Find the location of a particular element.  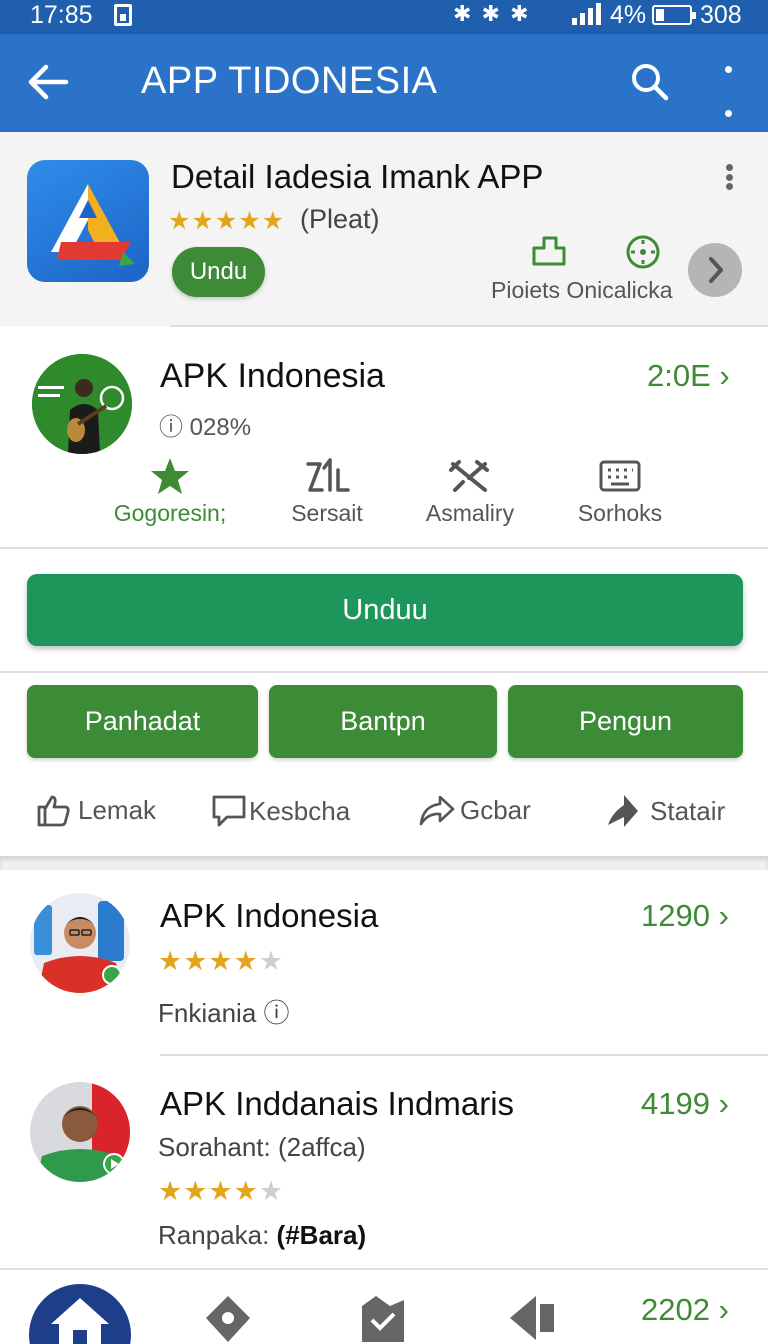

search-icon is located at coordinates (650, 82).